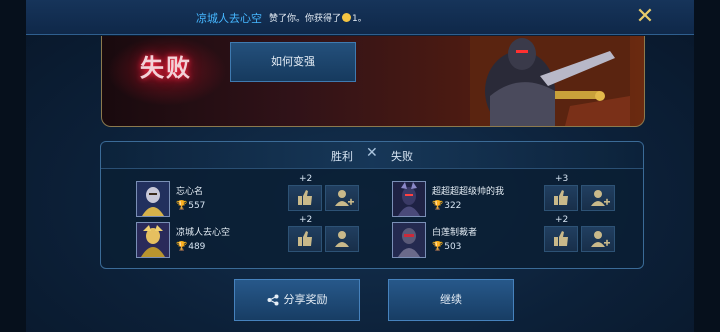  Describe the element at coordinates (645, 17) in the screenshot. I see `close-icon: ✕` at that location.